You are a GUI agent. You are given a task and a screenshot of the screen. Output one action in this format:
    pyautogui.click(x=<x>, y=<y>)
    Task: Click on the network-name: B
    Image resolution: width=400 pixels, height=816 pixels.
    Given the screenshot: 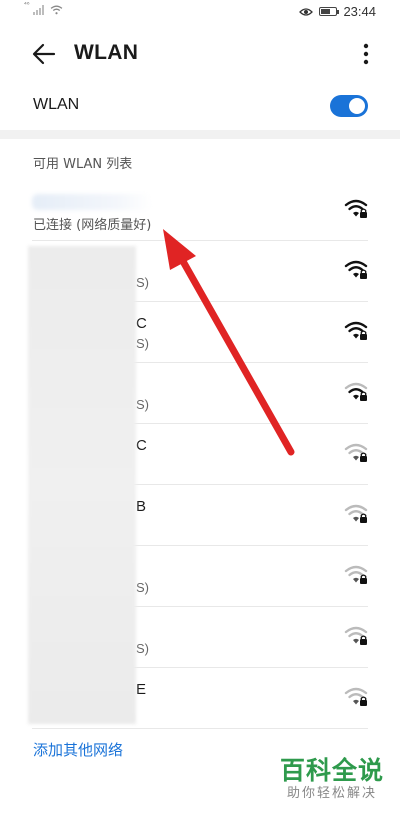 What is the action you would take?
    pyautogui.click(x=141, y=506)
    